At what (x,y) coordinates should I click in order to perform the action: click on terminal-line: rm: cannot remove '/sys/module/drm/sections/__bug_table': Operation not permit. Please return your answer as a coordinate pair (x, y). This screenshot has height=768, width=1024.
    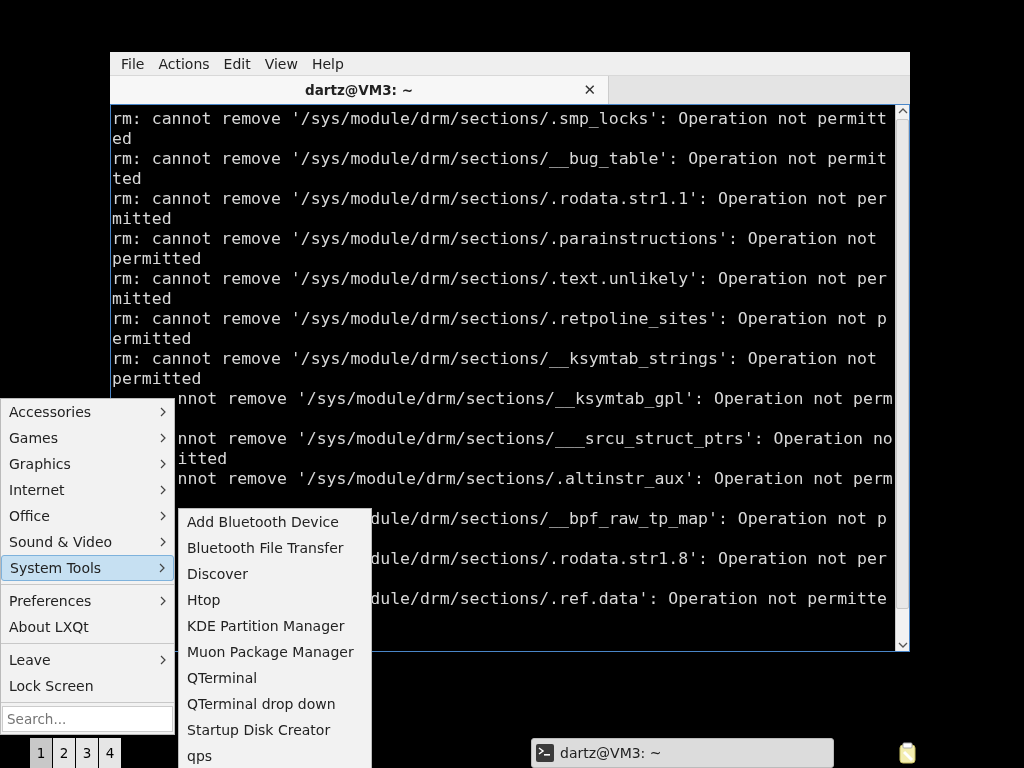
    Looking at the image, I should click on (499, 158).